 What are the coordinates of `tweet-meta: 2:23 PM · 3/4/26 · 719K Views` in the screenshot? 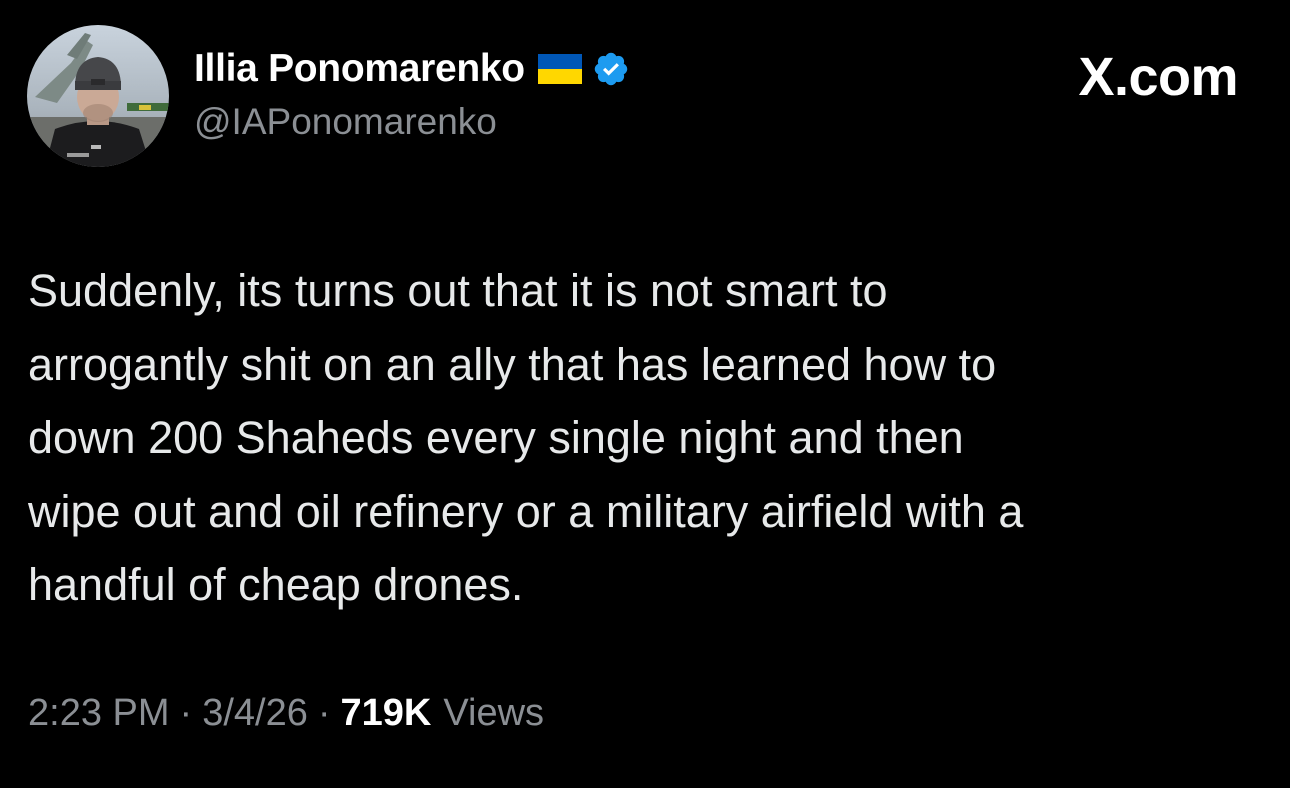 It's located at (286, 713).